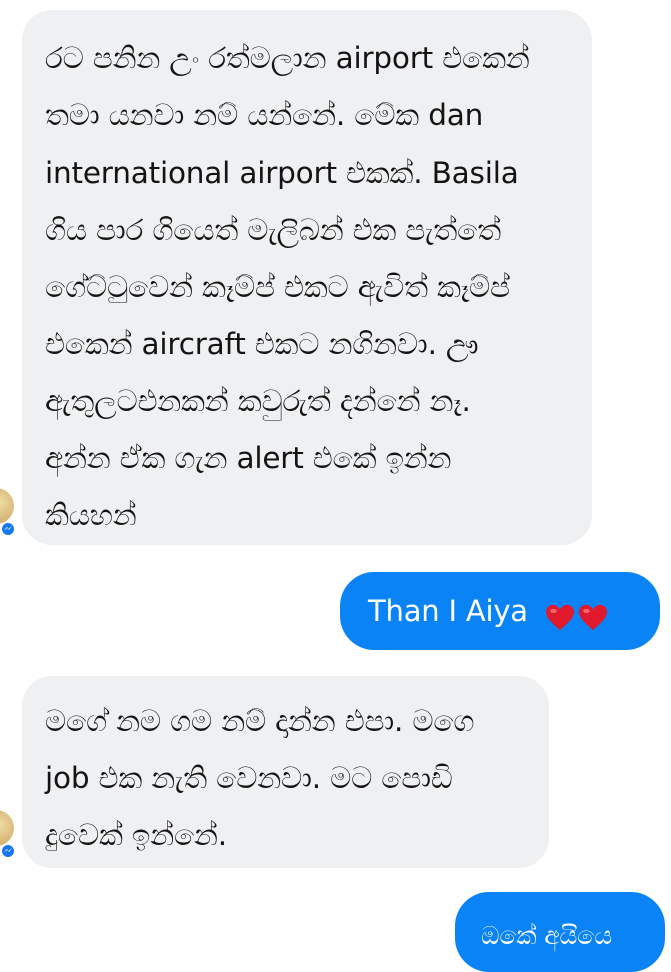  I want to click on message-text-line: කියහන්, so click(91, 515).